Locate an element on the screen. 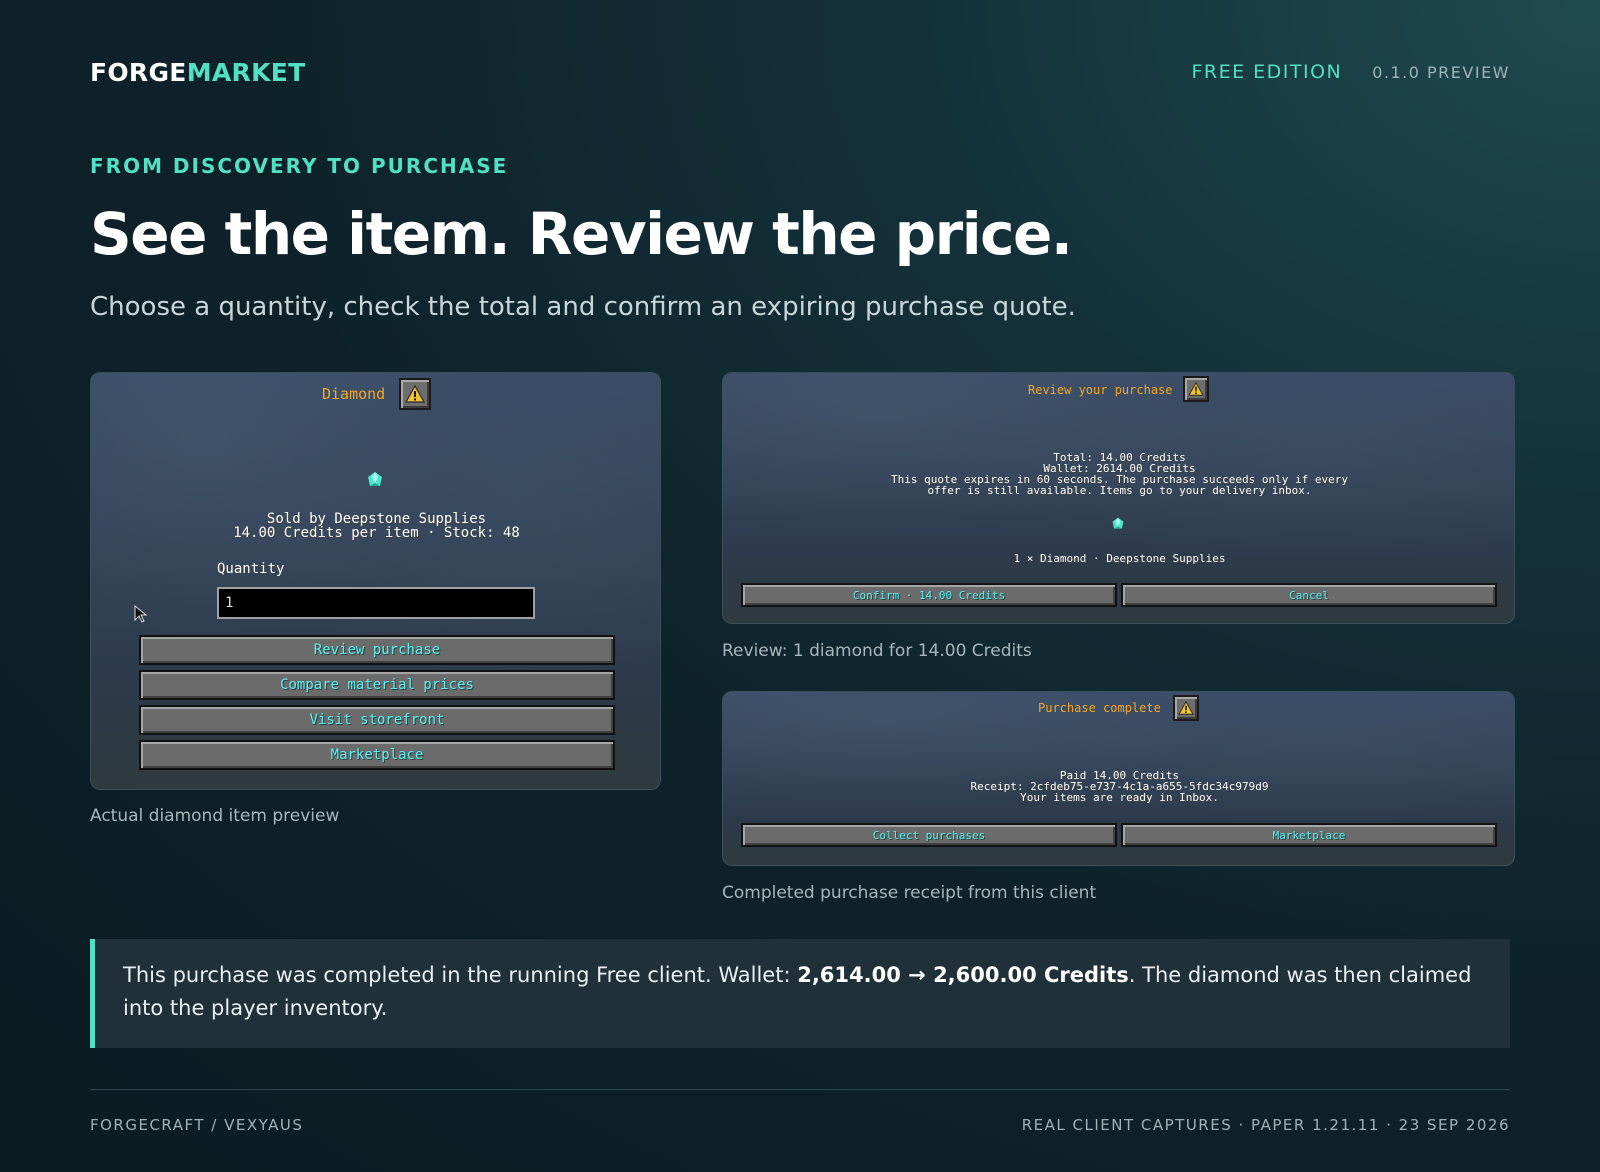  item-title: Diamond is located at coordinates (354, 394).